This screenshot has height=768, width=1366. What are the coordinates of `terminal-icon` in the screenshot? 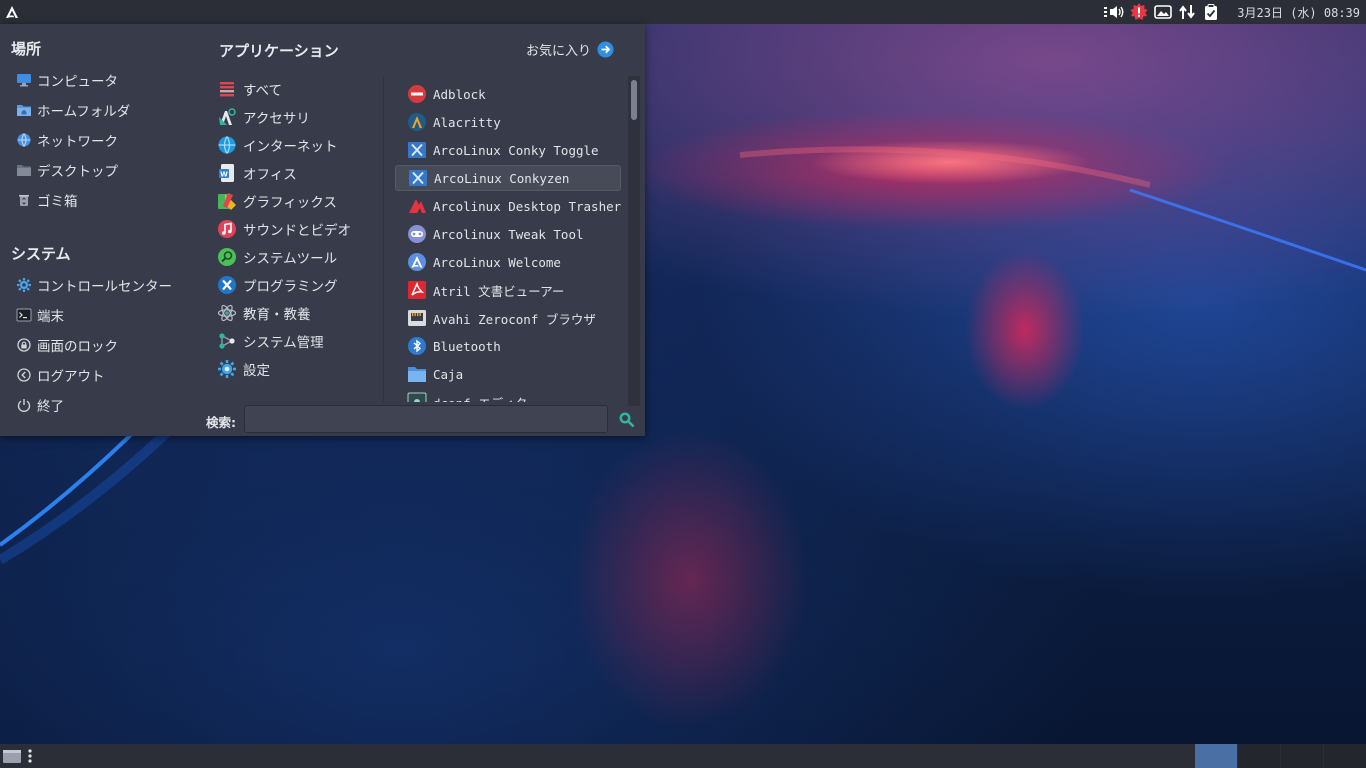 It's located at (24, 315).